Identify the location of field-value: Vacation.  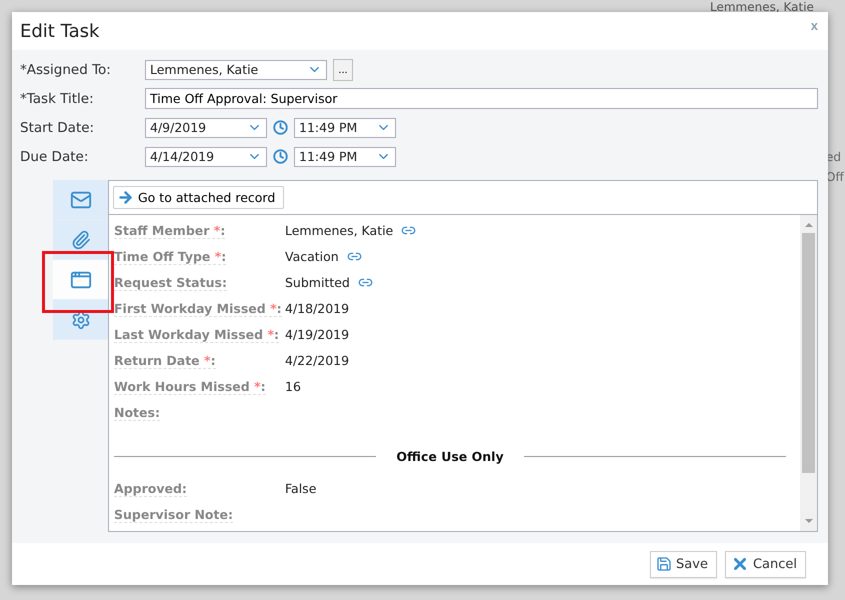
(312, 256).